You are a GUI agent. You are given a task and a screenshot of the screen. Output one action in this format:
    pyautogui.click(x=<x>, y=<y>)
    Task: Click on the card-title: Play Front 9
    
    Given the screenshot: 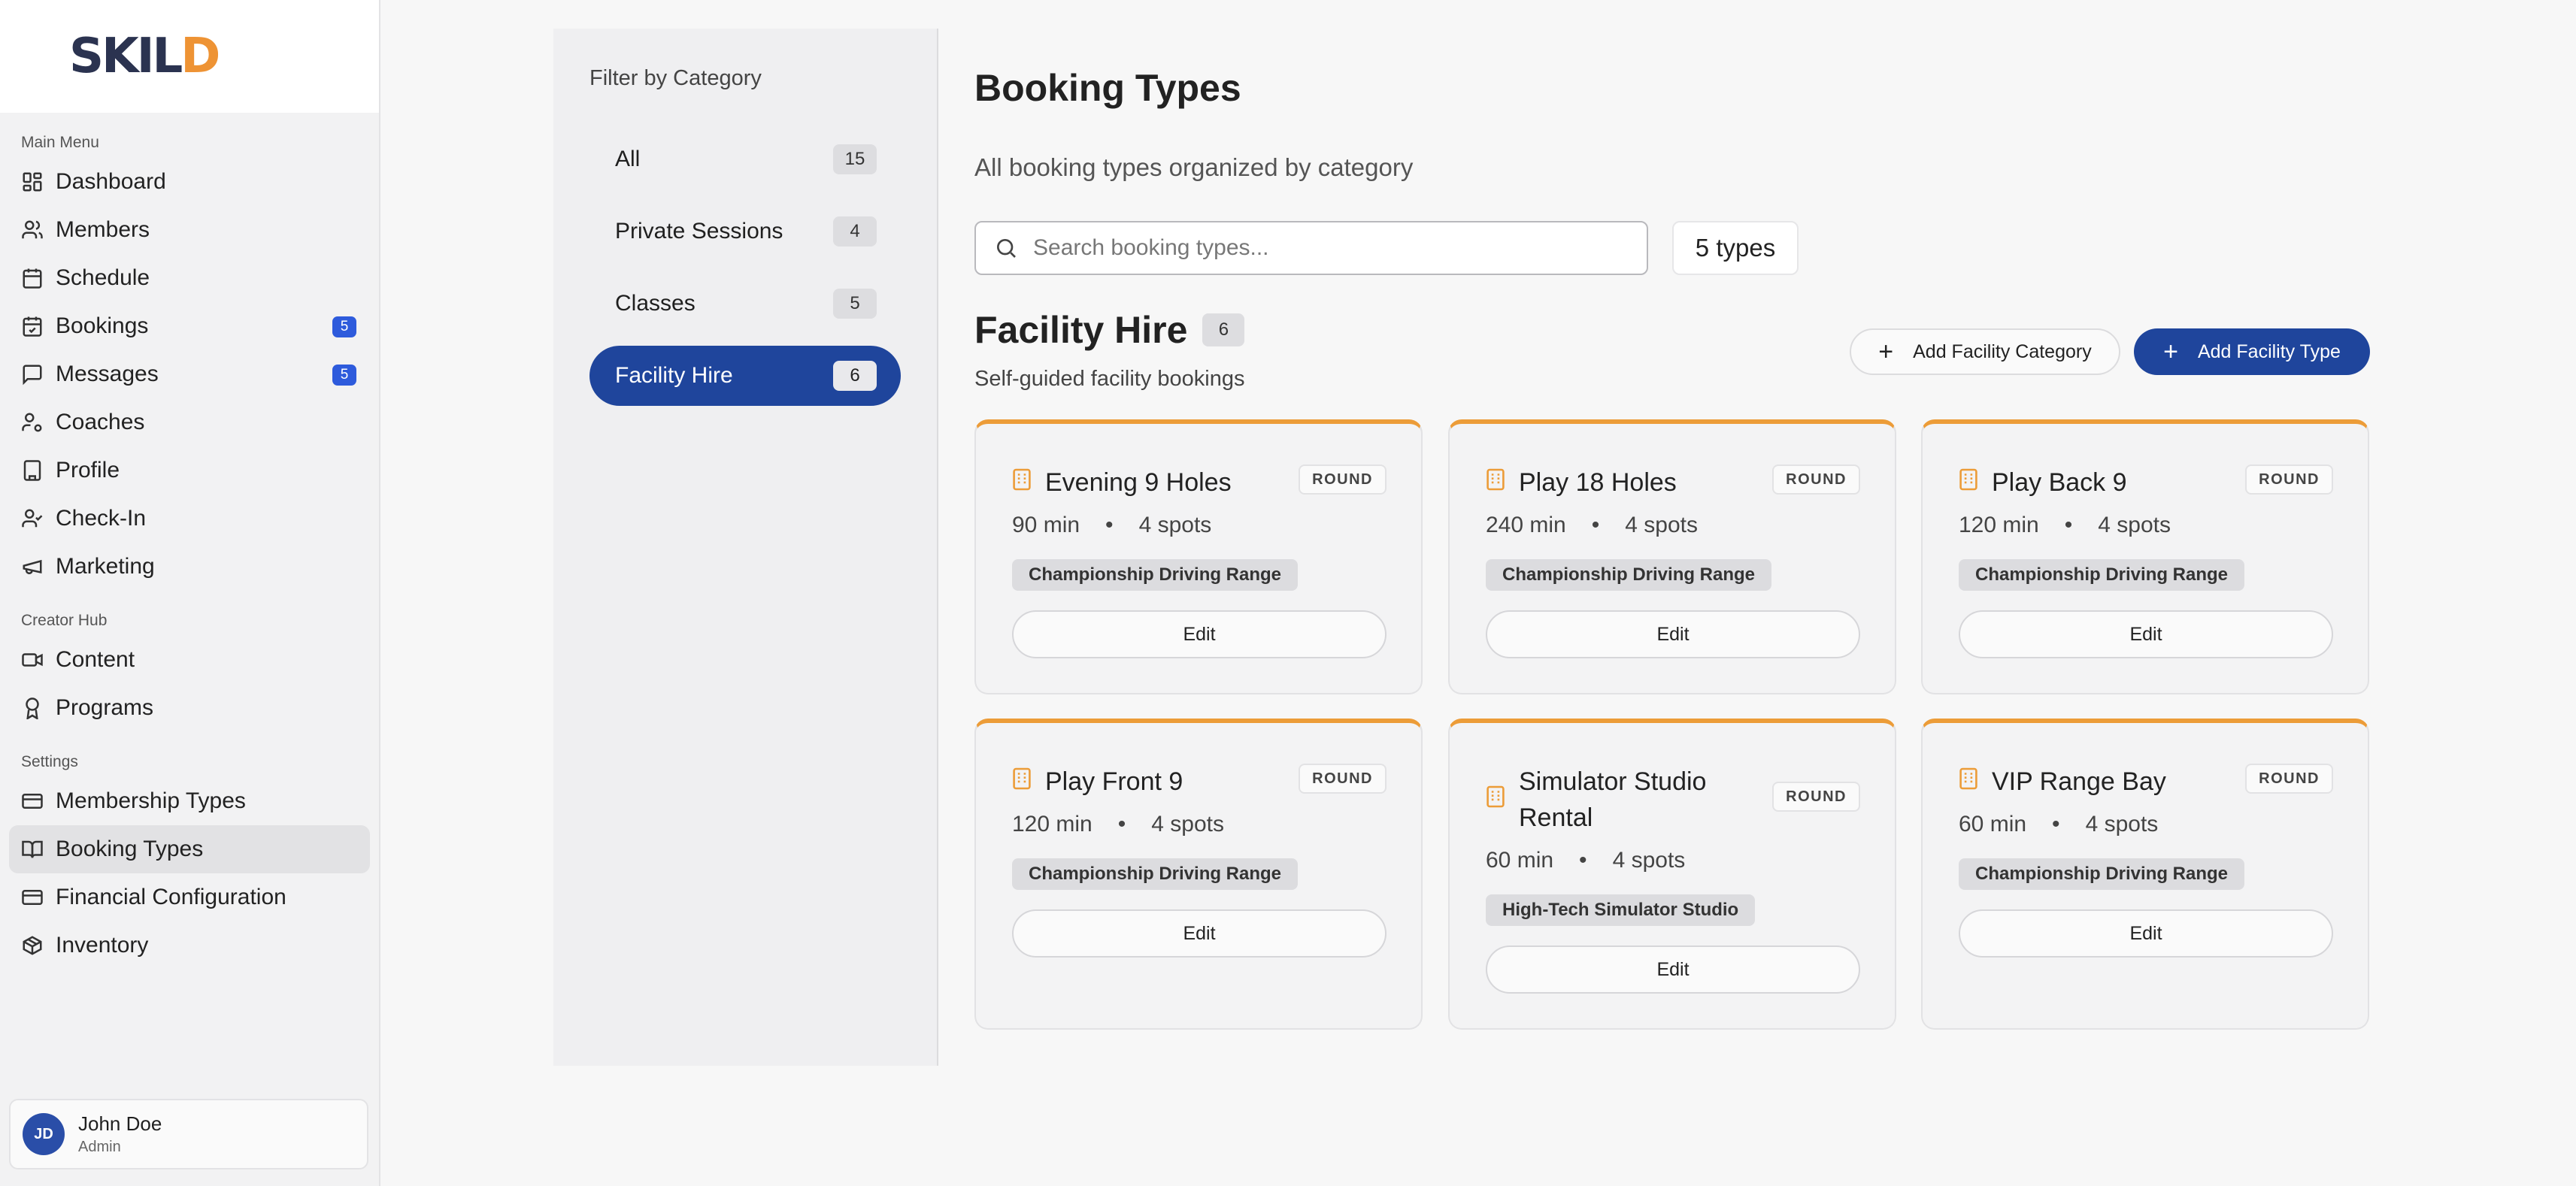 What is the action you would take?
    pyautogui.click(x=1114, y=781)
    